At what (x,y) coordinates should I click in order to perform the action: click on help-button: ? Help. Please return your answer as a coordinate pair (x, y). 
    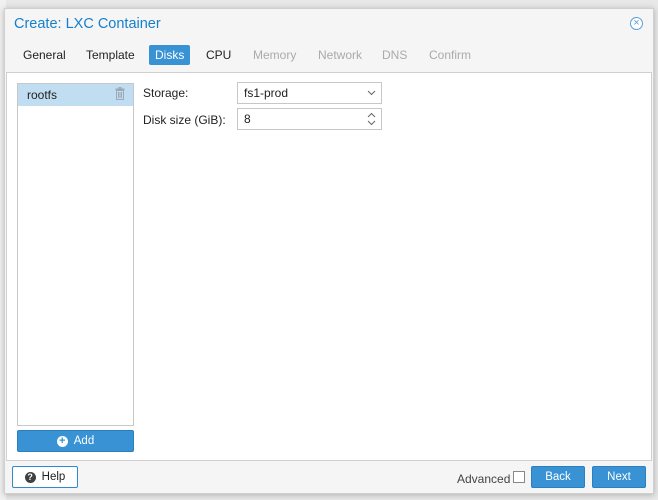
    Looking at the image, I should click on (45, 477).